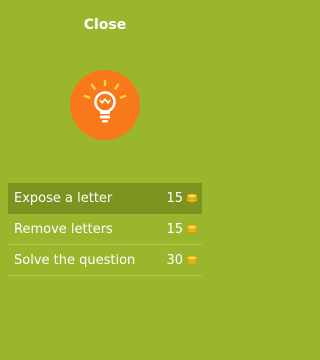 The image size is (320, 360). I want to click on lightbulb-icon, so click(105, 101).